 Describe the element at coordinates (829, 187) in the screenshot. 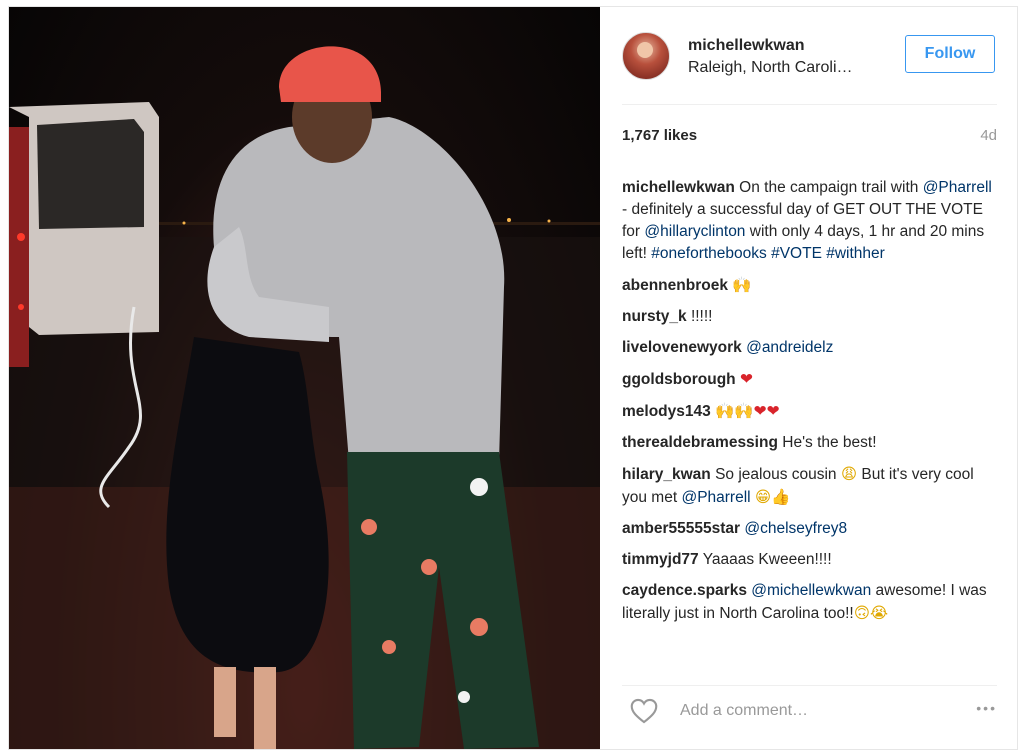

I see `caption-text: On the campaign trail with` at that location.